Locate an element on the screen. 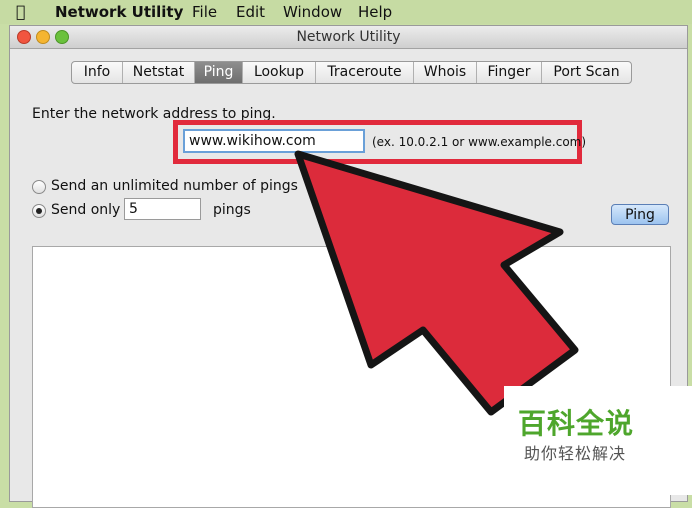 The image size is (692, 508). watermark-title: 百科全说 is located at coordinates (576, 423).